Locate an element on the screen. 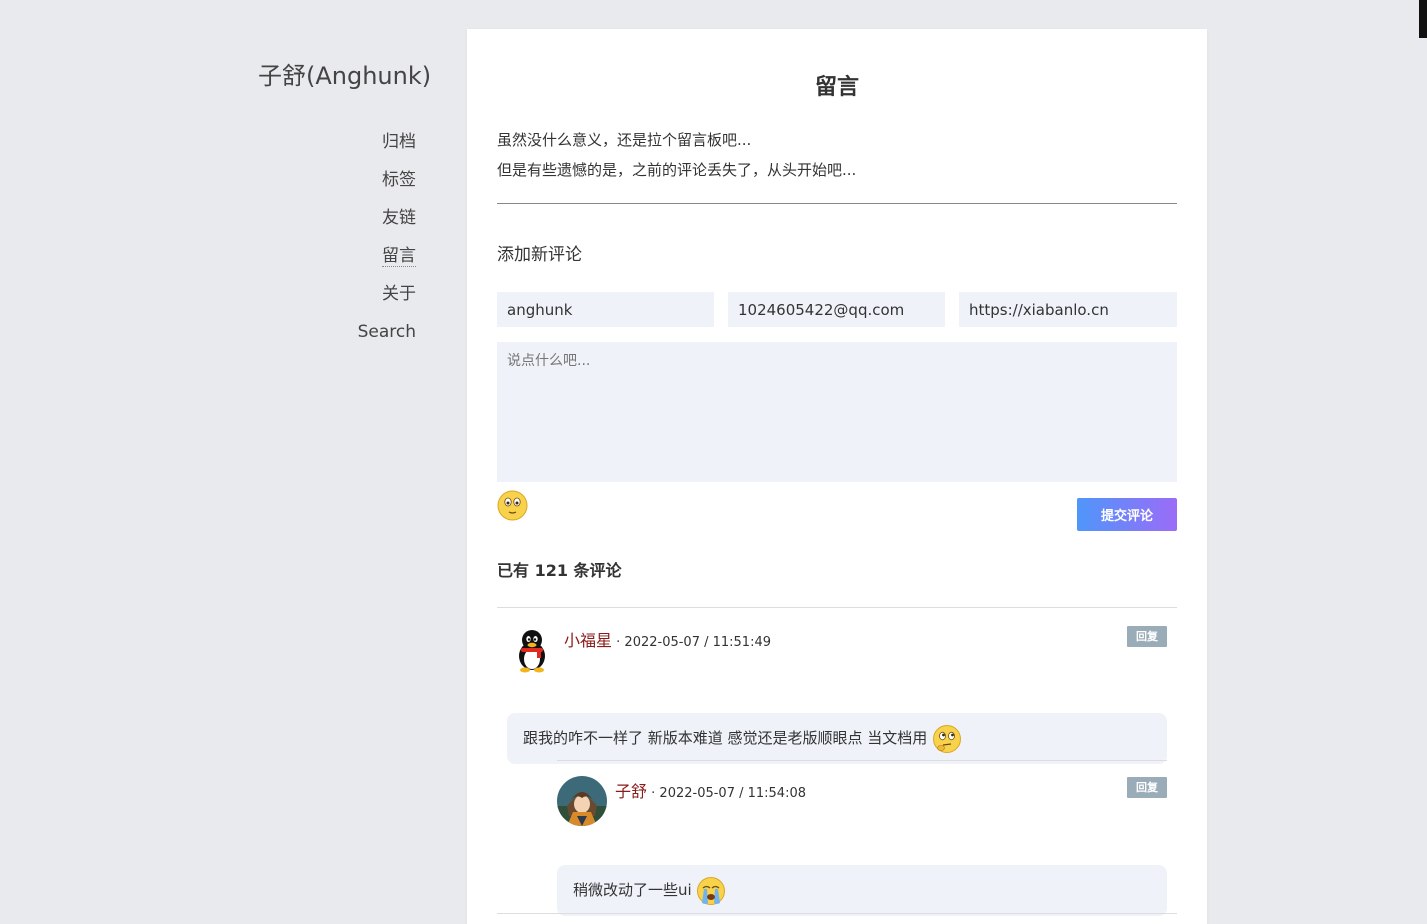  comment-author: 子舒 is located at coordinates (631, 791).